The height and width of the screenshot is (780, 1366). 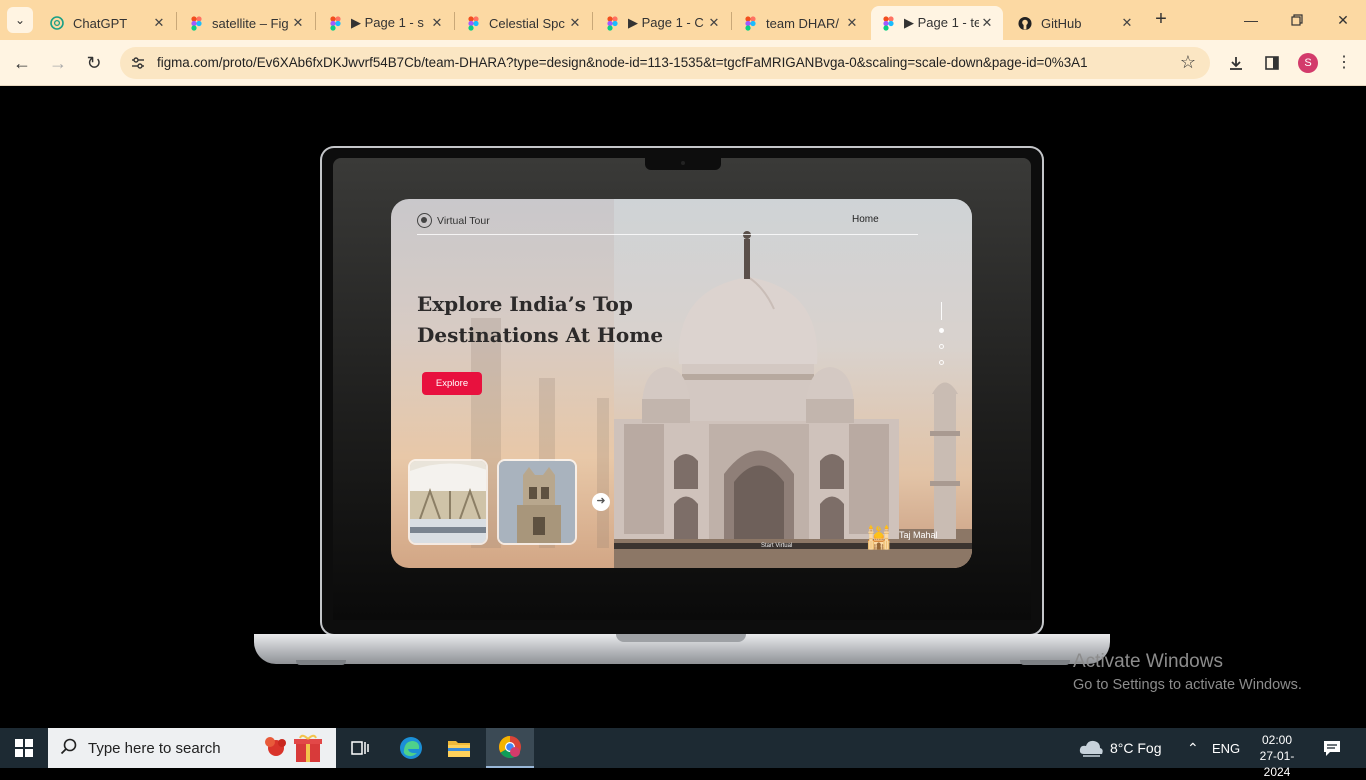 I want to click on show-hidden-icons-button: ⌃, so click(x=1193, y=748).